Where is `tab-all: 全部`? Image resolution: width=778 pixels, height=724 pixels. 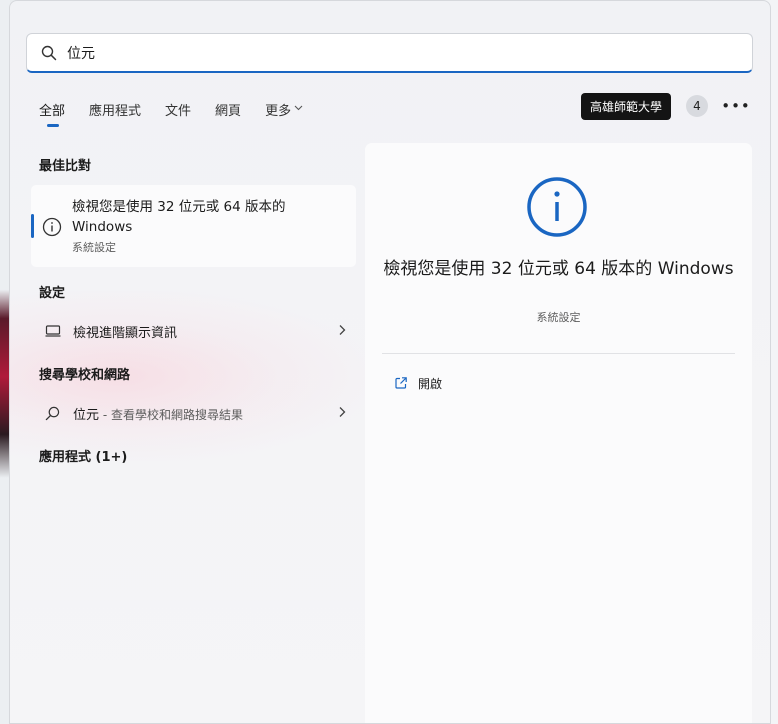
tab-all: 全部 is located at coordinates (52, 112).